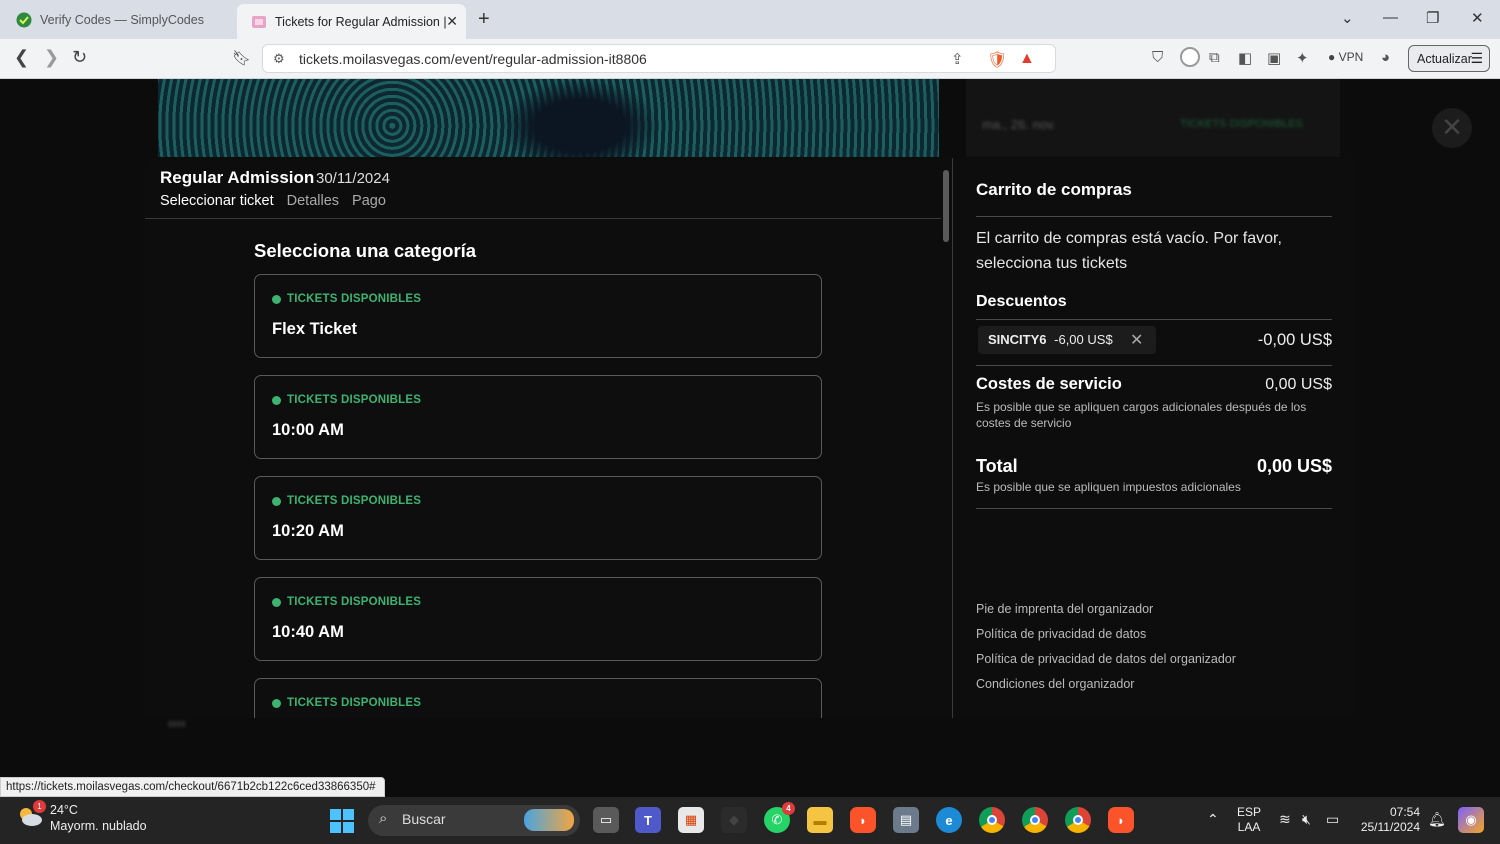 Image resolution: width=1500 pixels, height=844 pixels. I want to click on tab-tickets: Tickets for Regular Admission | ✕, so click(351, 21).